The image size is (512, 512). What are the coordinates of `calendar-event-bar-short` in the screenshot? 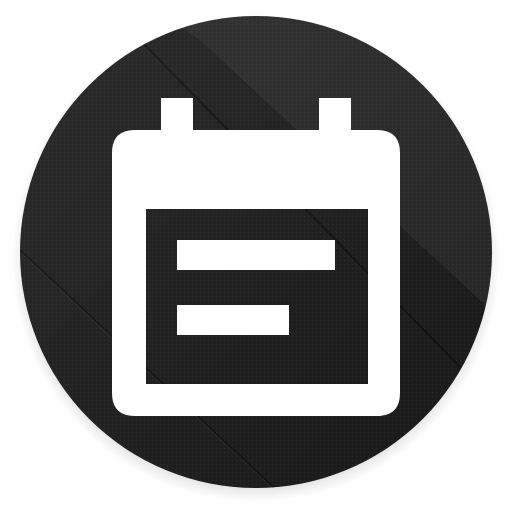 It's located at (233, 320).